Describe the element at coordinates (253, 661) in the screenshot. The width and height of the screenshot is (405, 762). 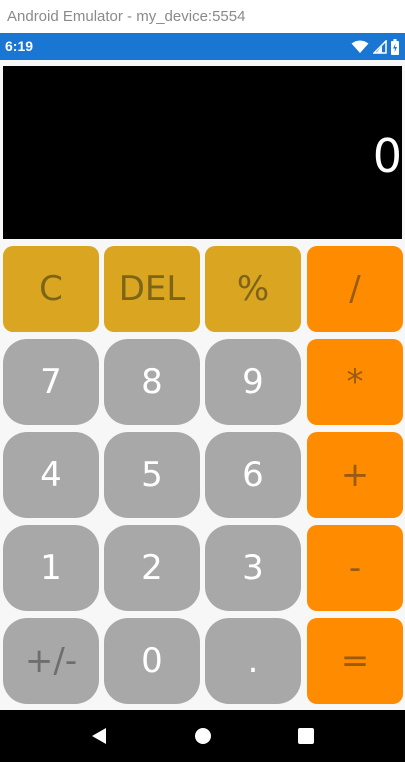
I see `decimal-button: .` at that location.